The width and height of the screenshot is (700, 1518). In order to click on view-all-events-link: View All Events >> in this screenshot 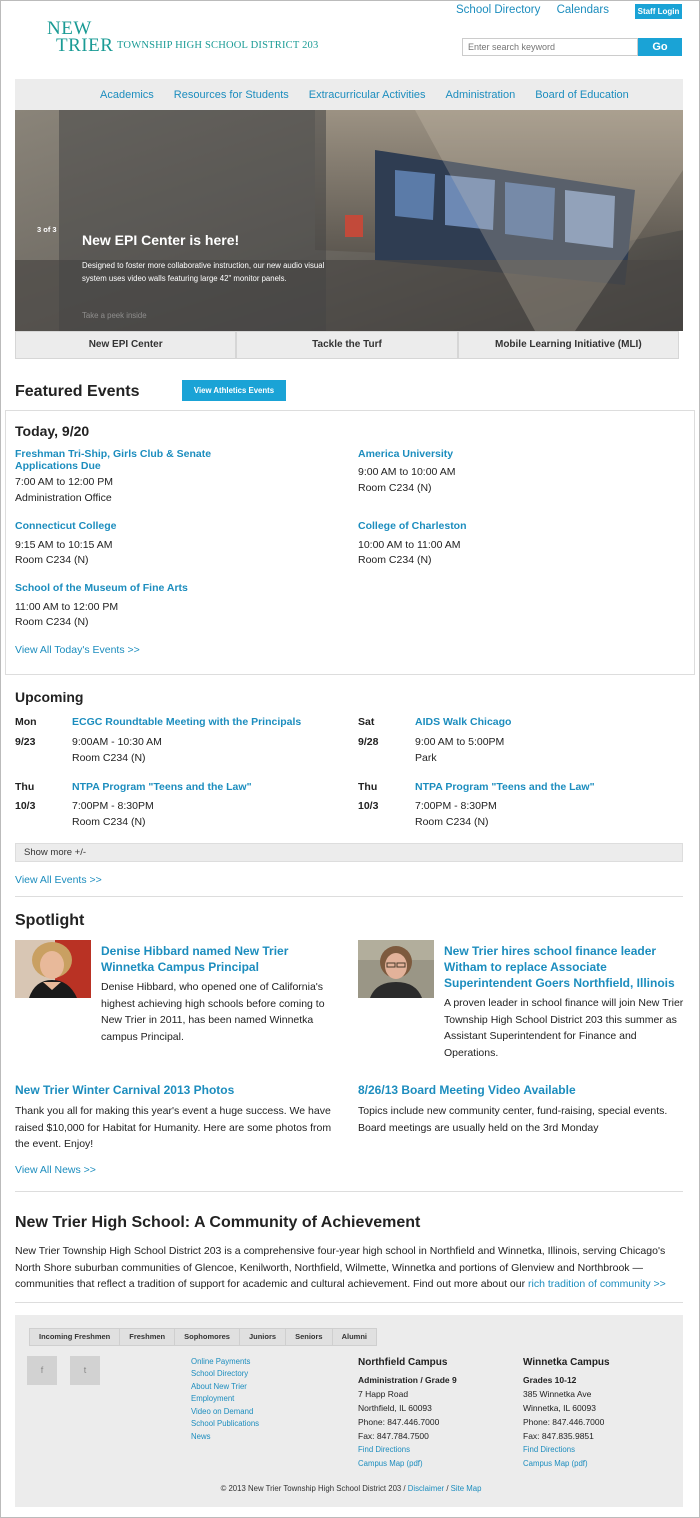, I will do `click(58, 880)`.